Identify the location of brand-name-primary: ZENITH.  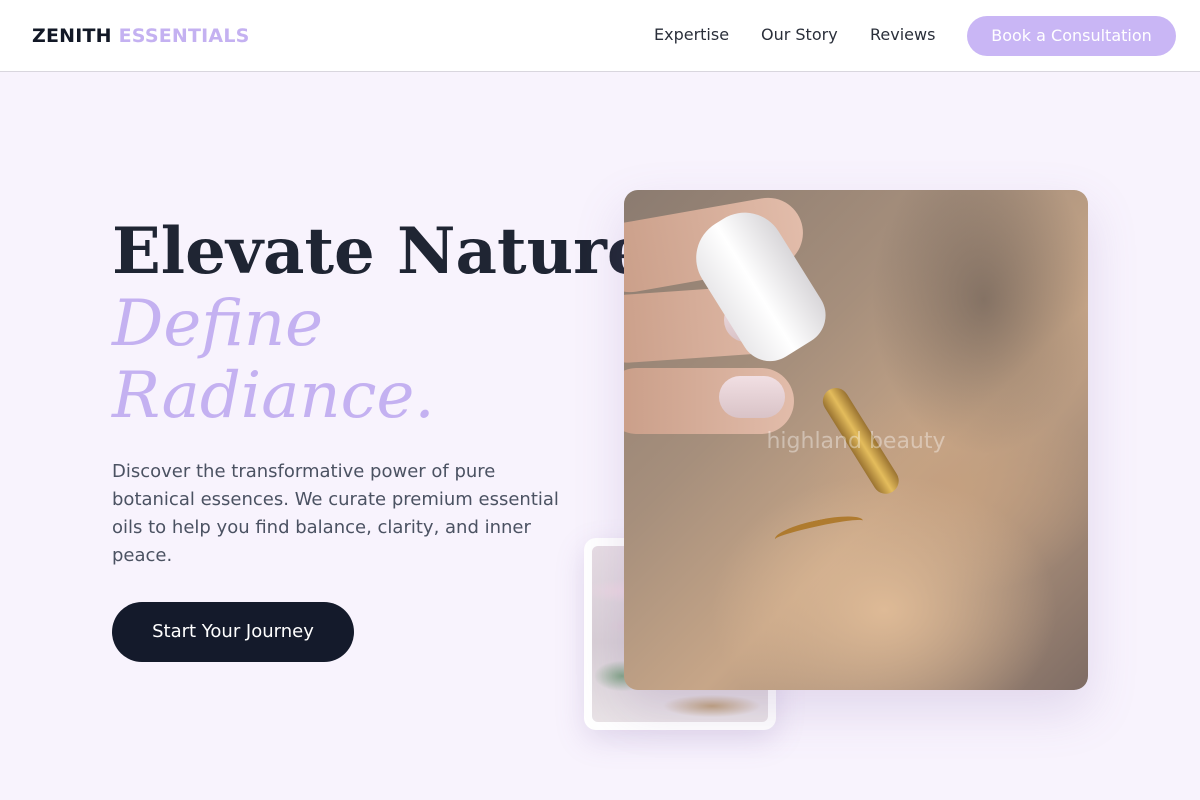
(72, 36).